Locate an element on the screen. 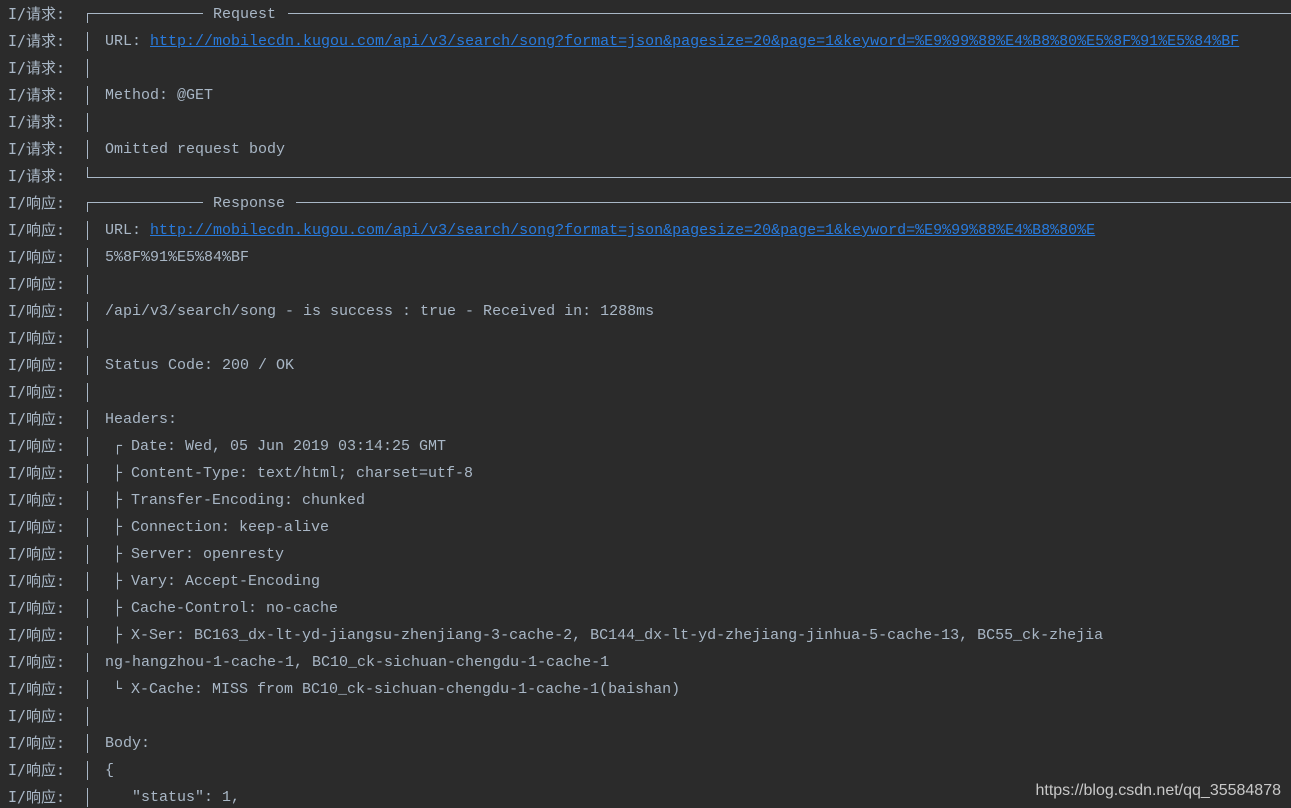 The width and height of the screenshot is (1291, 808). body-status-field: "status": 1, is located at coordinates (186, 797).